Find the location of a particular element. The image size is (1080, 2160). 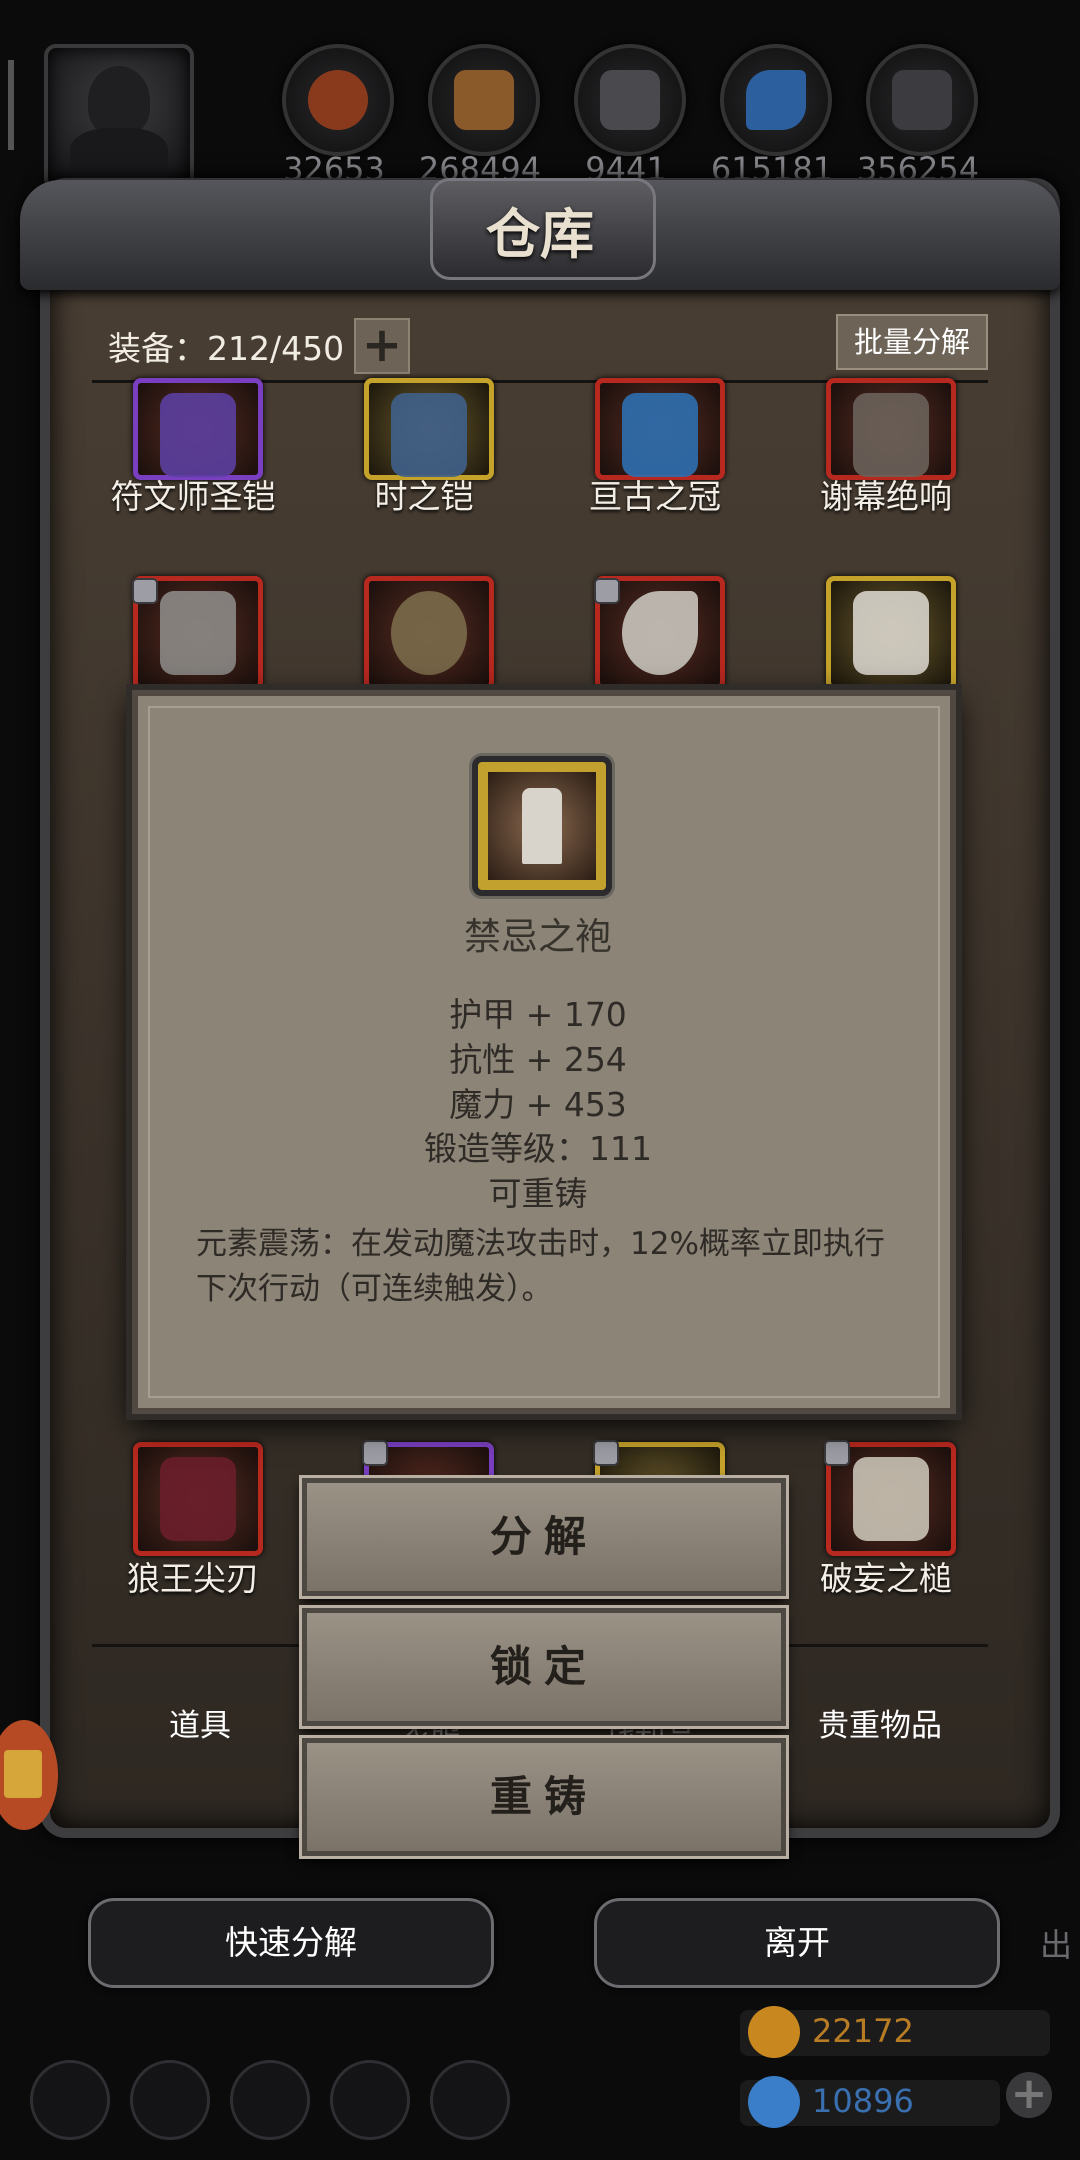

blade-icon is located at coordinates (198, 1499).